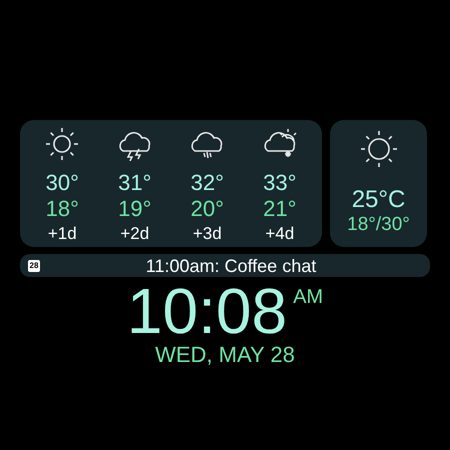  I want to click on day-offset: +3d, so click(207, 234).